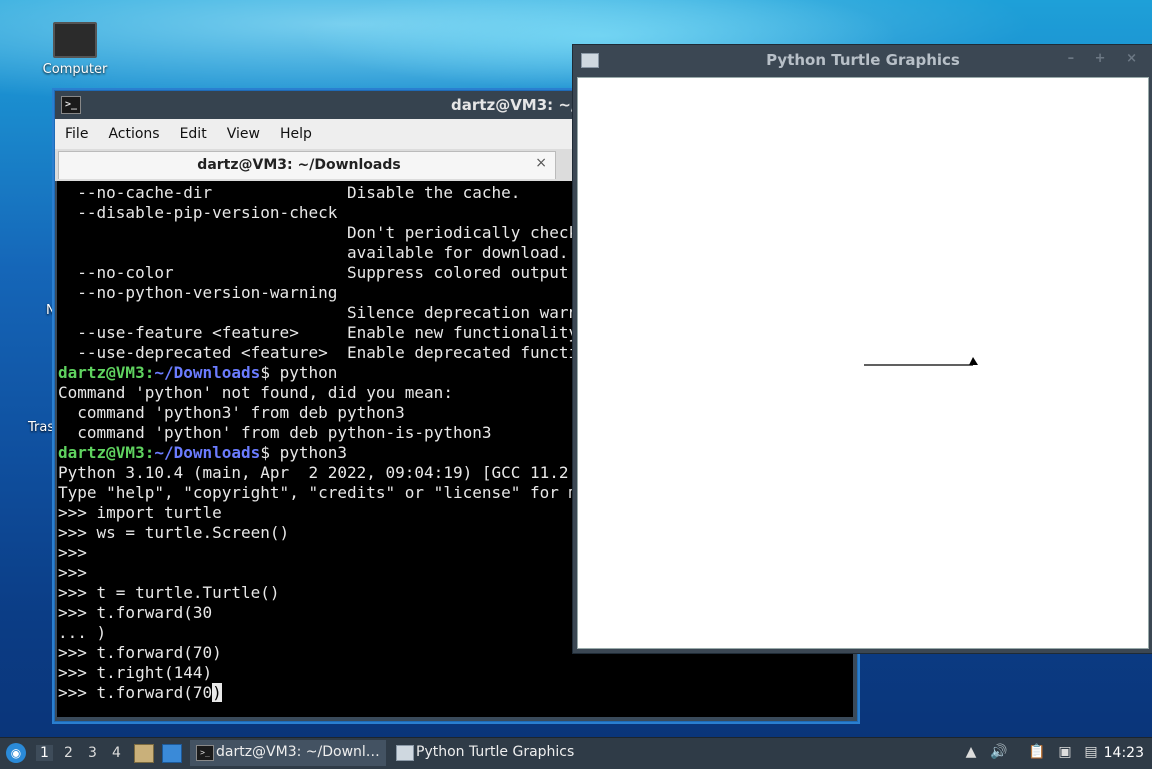 Image resolution: width=1152 pixels, height=769 pixels. Describe the element at coordinates (82, 632) in the screenshot. I see `output-text: ... )` at that location.